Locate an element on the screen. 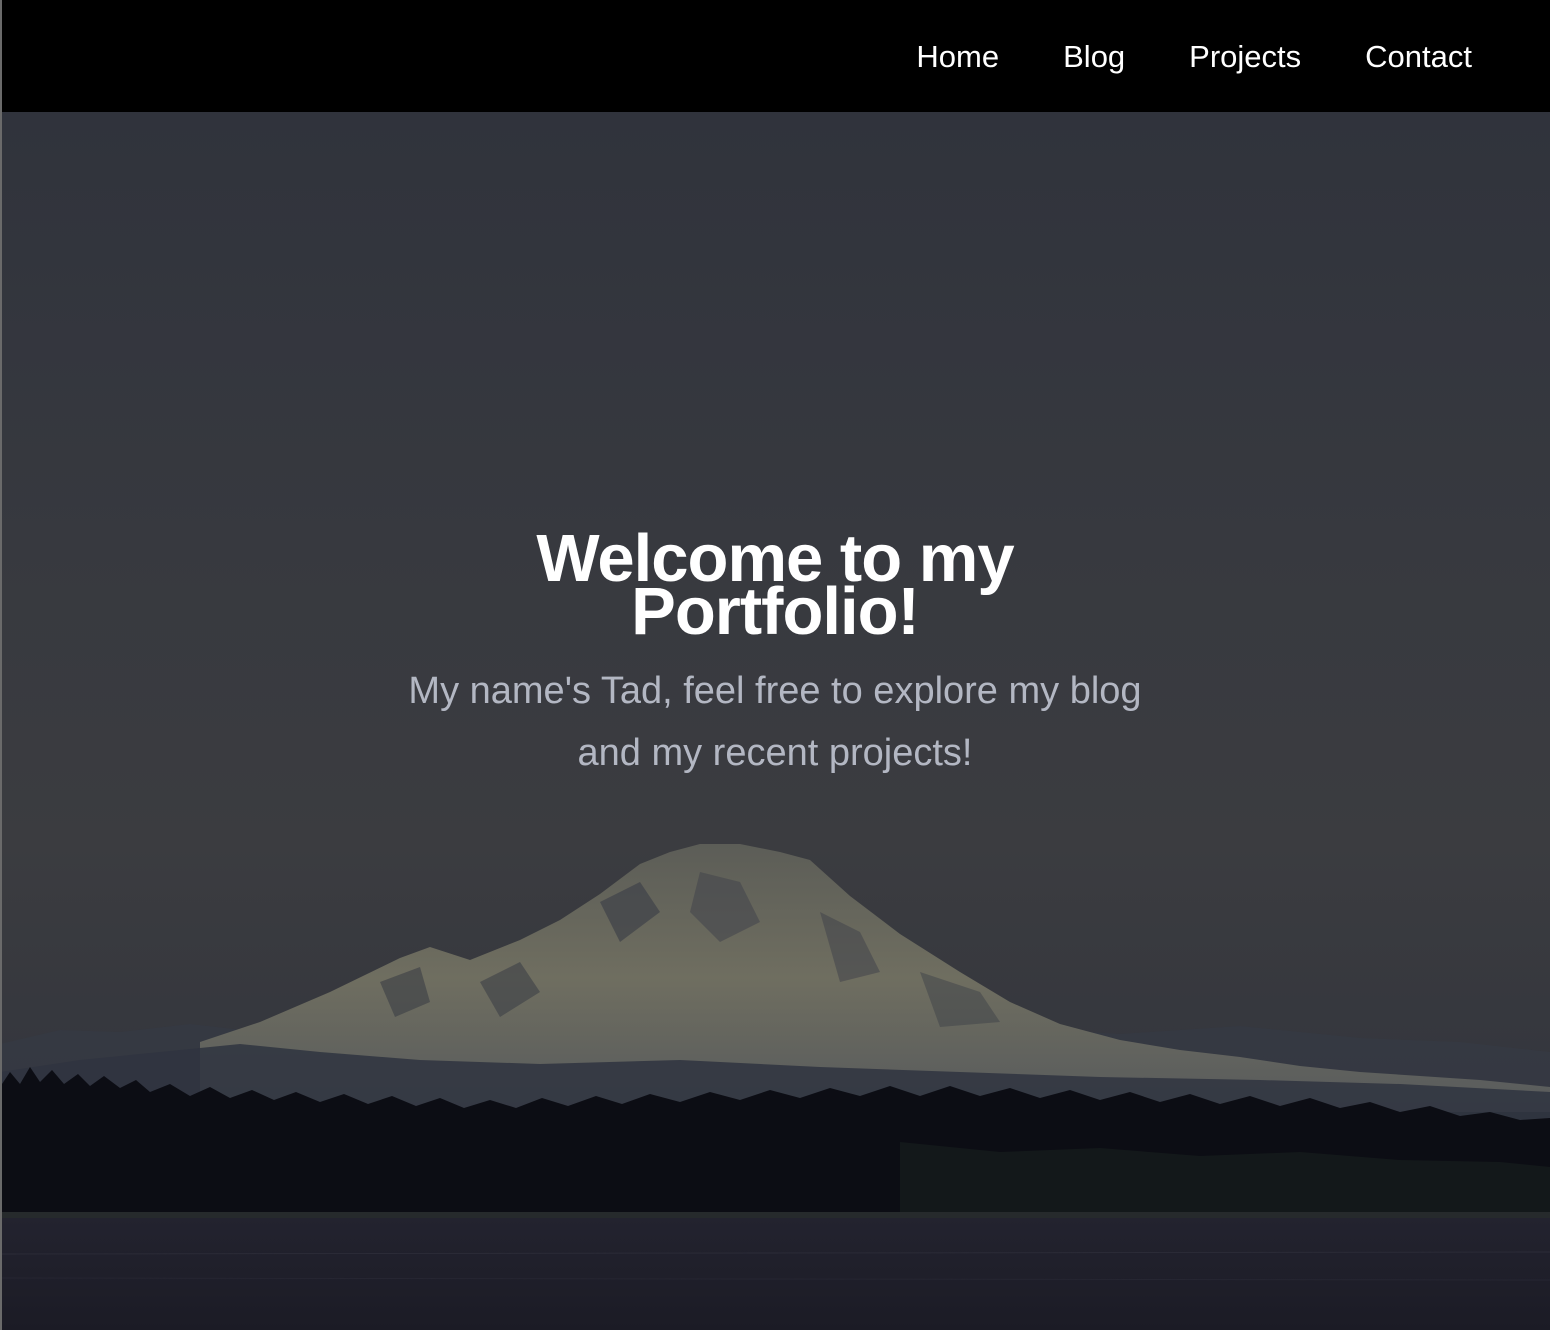 This screenshot has width=1550, height=1330. nav-links: Home Blog Projects Contact is located at coordinates (1162, 56).